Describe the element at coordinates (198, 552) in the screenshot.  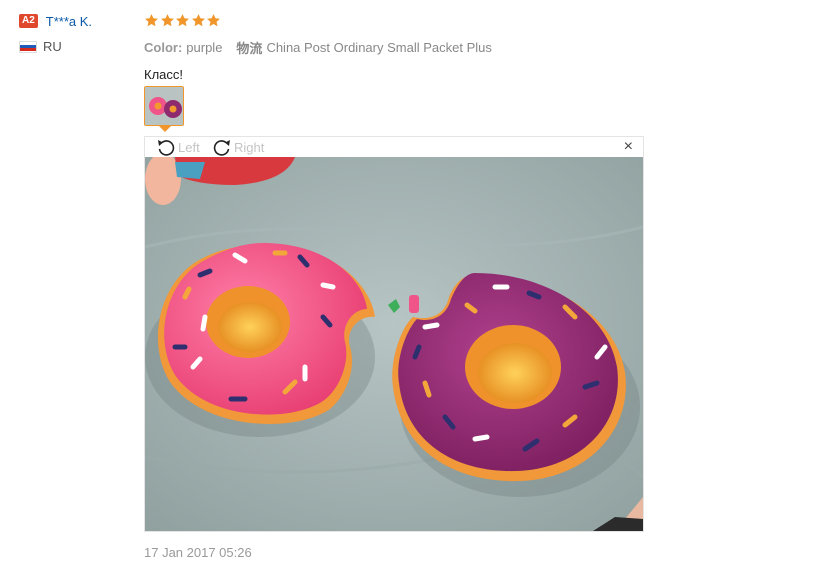
I see `review-date: 17 Jan 2017 05:26` at that location.